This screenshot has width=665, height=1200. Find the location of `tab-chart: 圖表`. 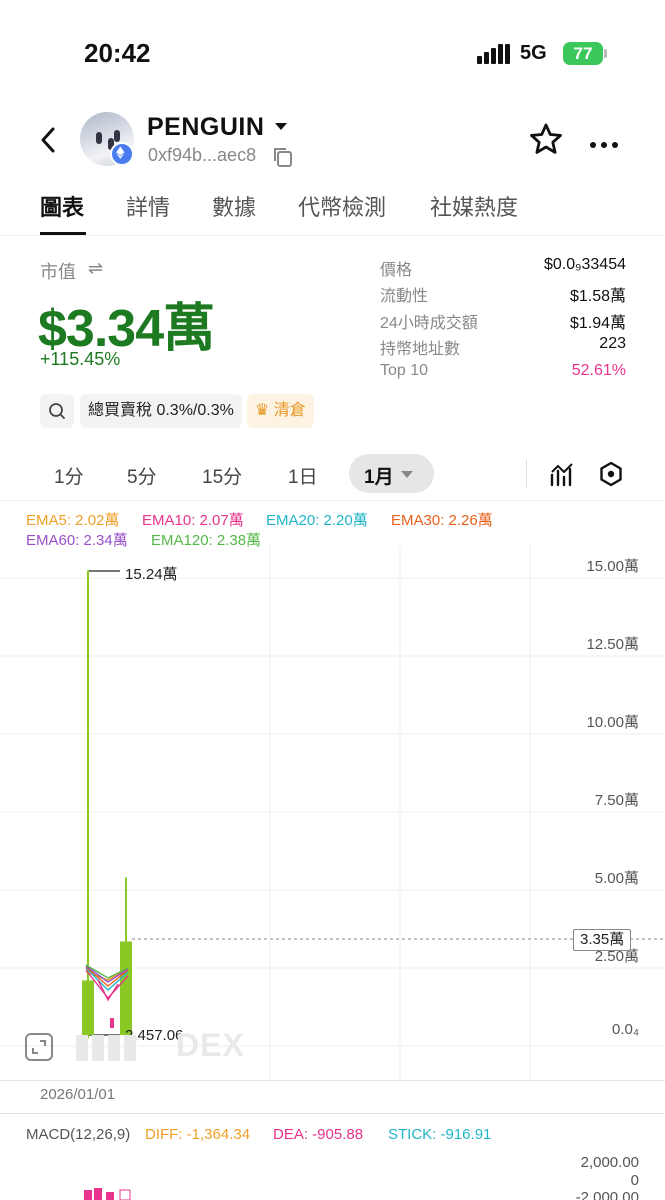

tab-chart: 圖表 is located at coordinates (62, 206).